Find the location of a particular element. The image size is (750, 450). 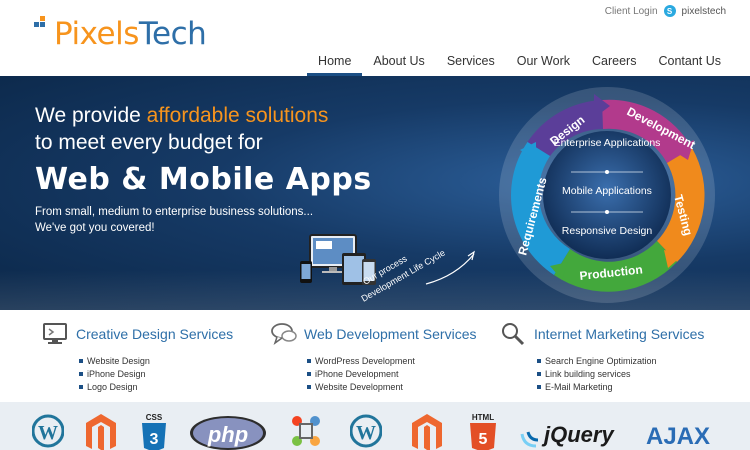

nav-item-contact-us: Contant Us is located at coordinates (689, 61).